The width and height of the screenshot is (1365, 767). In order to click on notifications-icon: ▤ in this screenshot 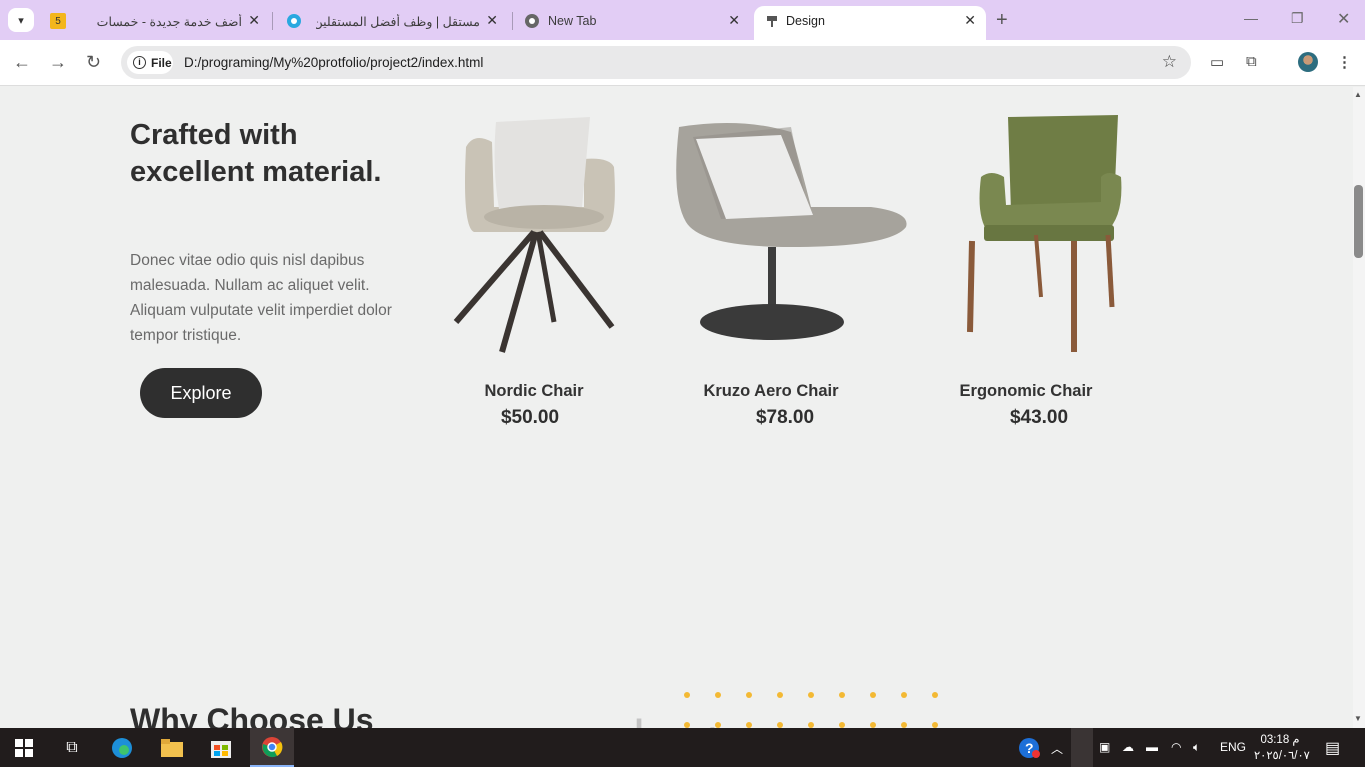, I will do `click(1332, 748)`.